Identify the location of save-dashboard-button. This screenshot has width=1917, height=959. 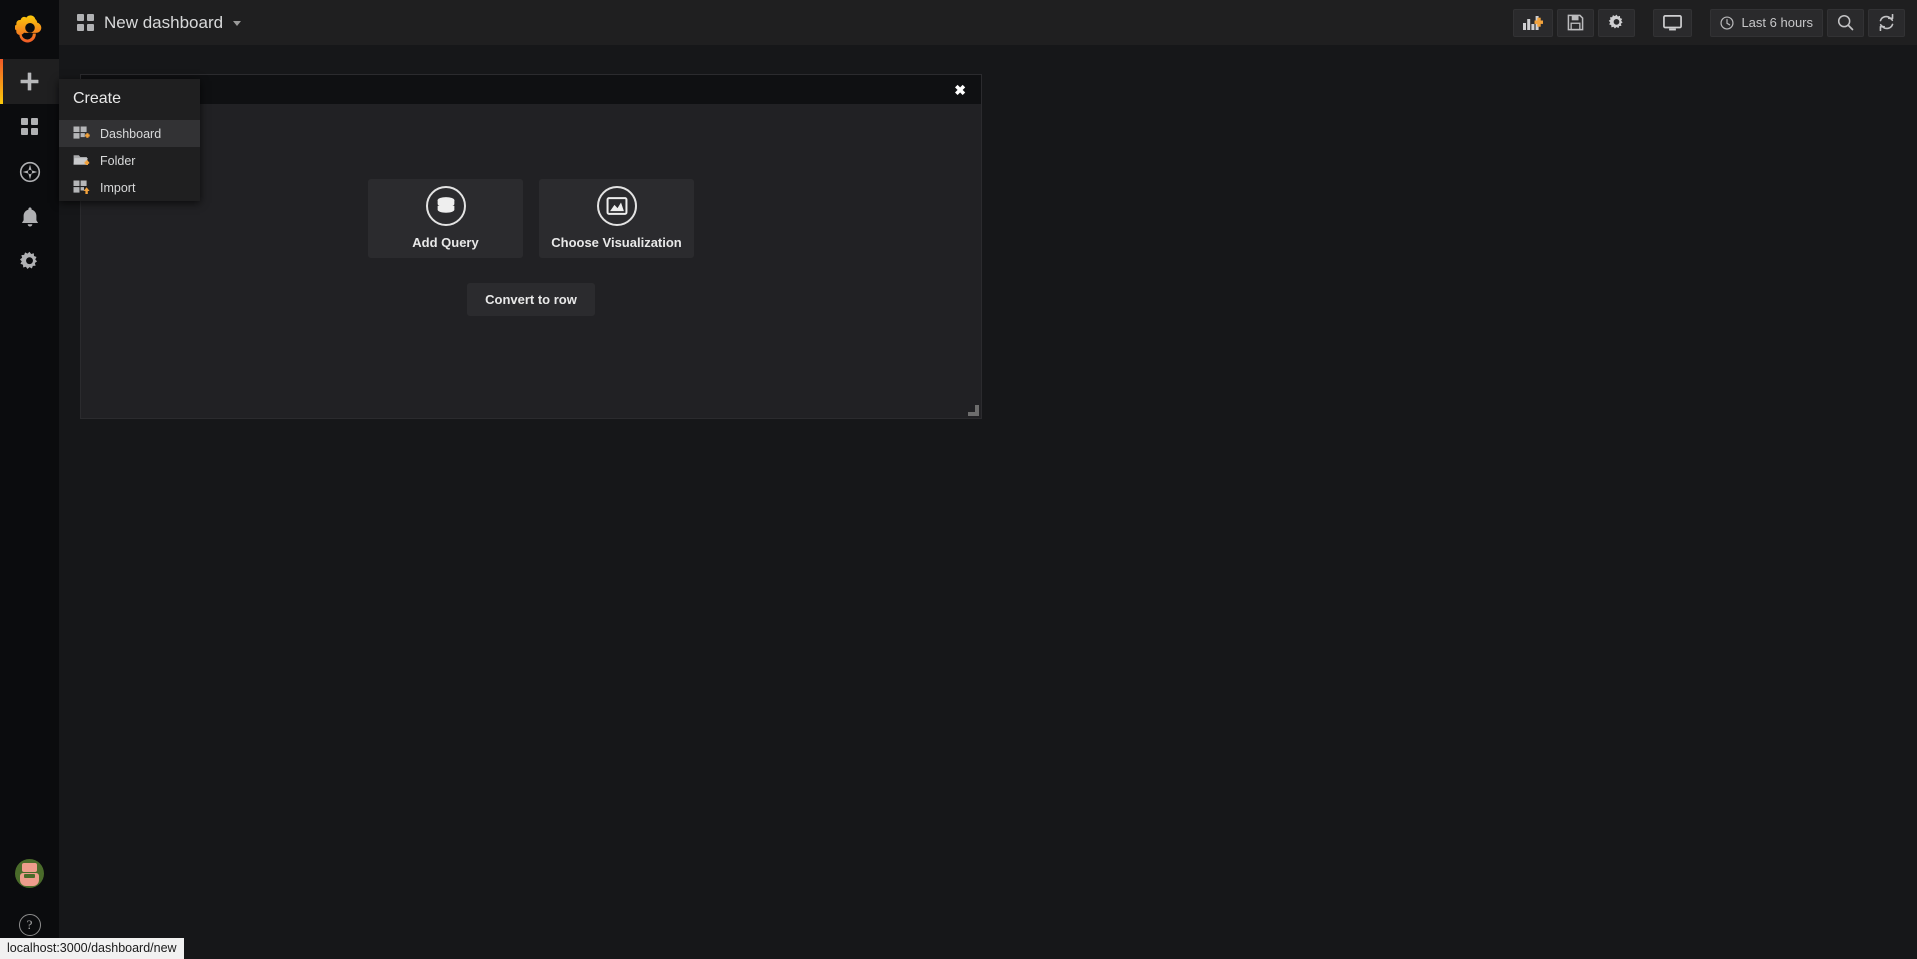
(1576, 22).